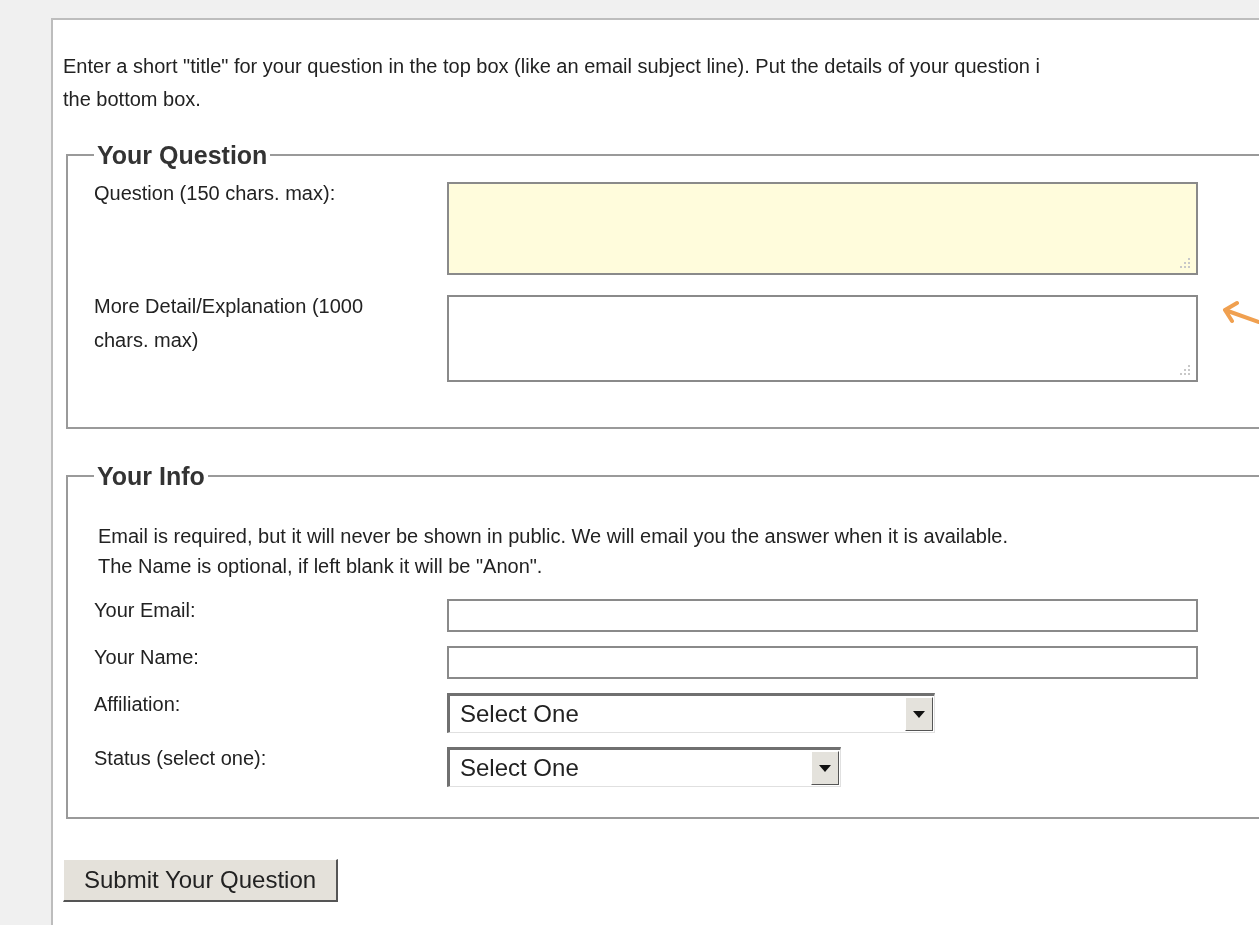 The height and width of the screenshot is (925, 1259). Describe the element at coordinates (132, 99) in the screenshot. I see `instructions-text: the bottom box.` at that location.